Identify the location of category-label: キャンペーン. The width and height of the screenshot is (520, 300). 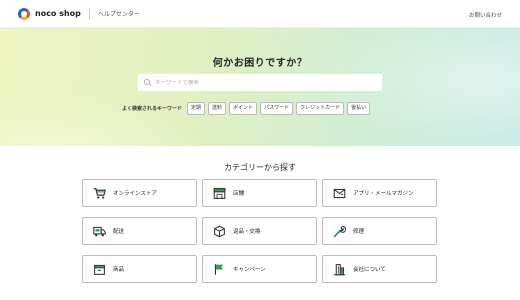
(249, 270).